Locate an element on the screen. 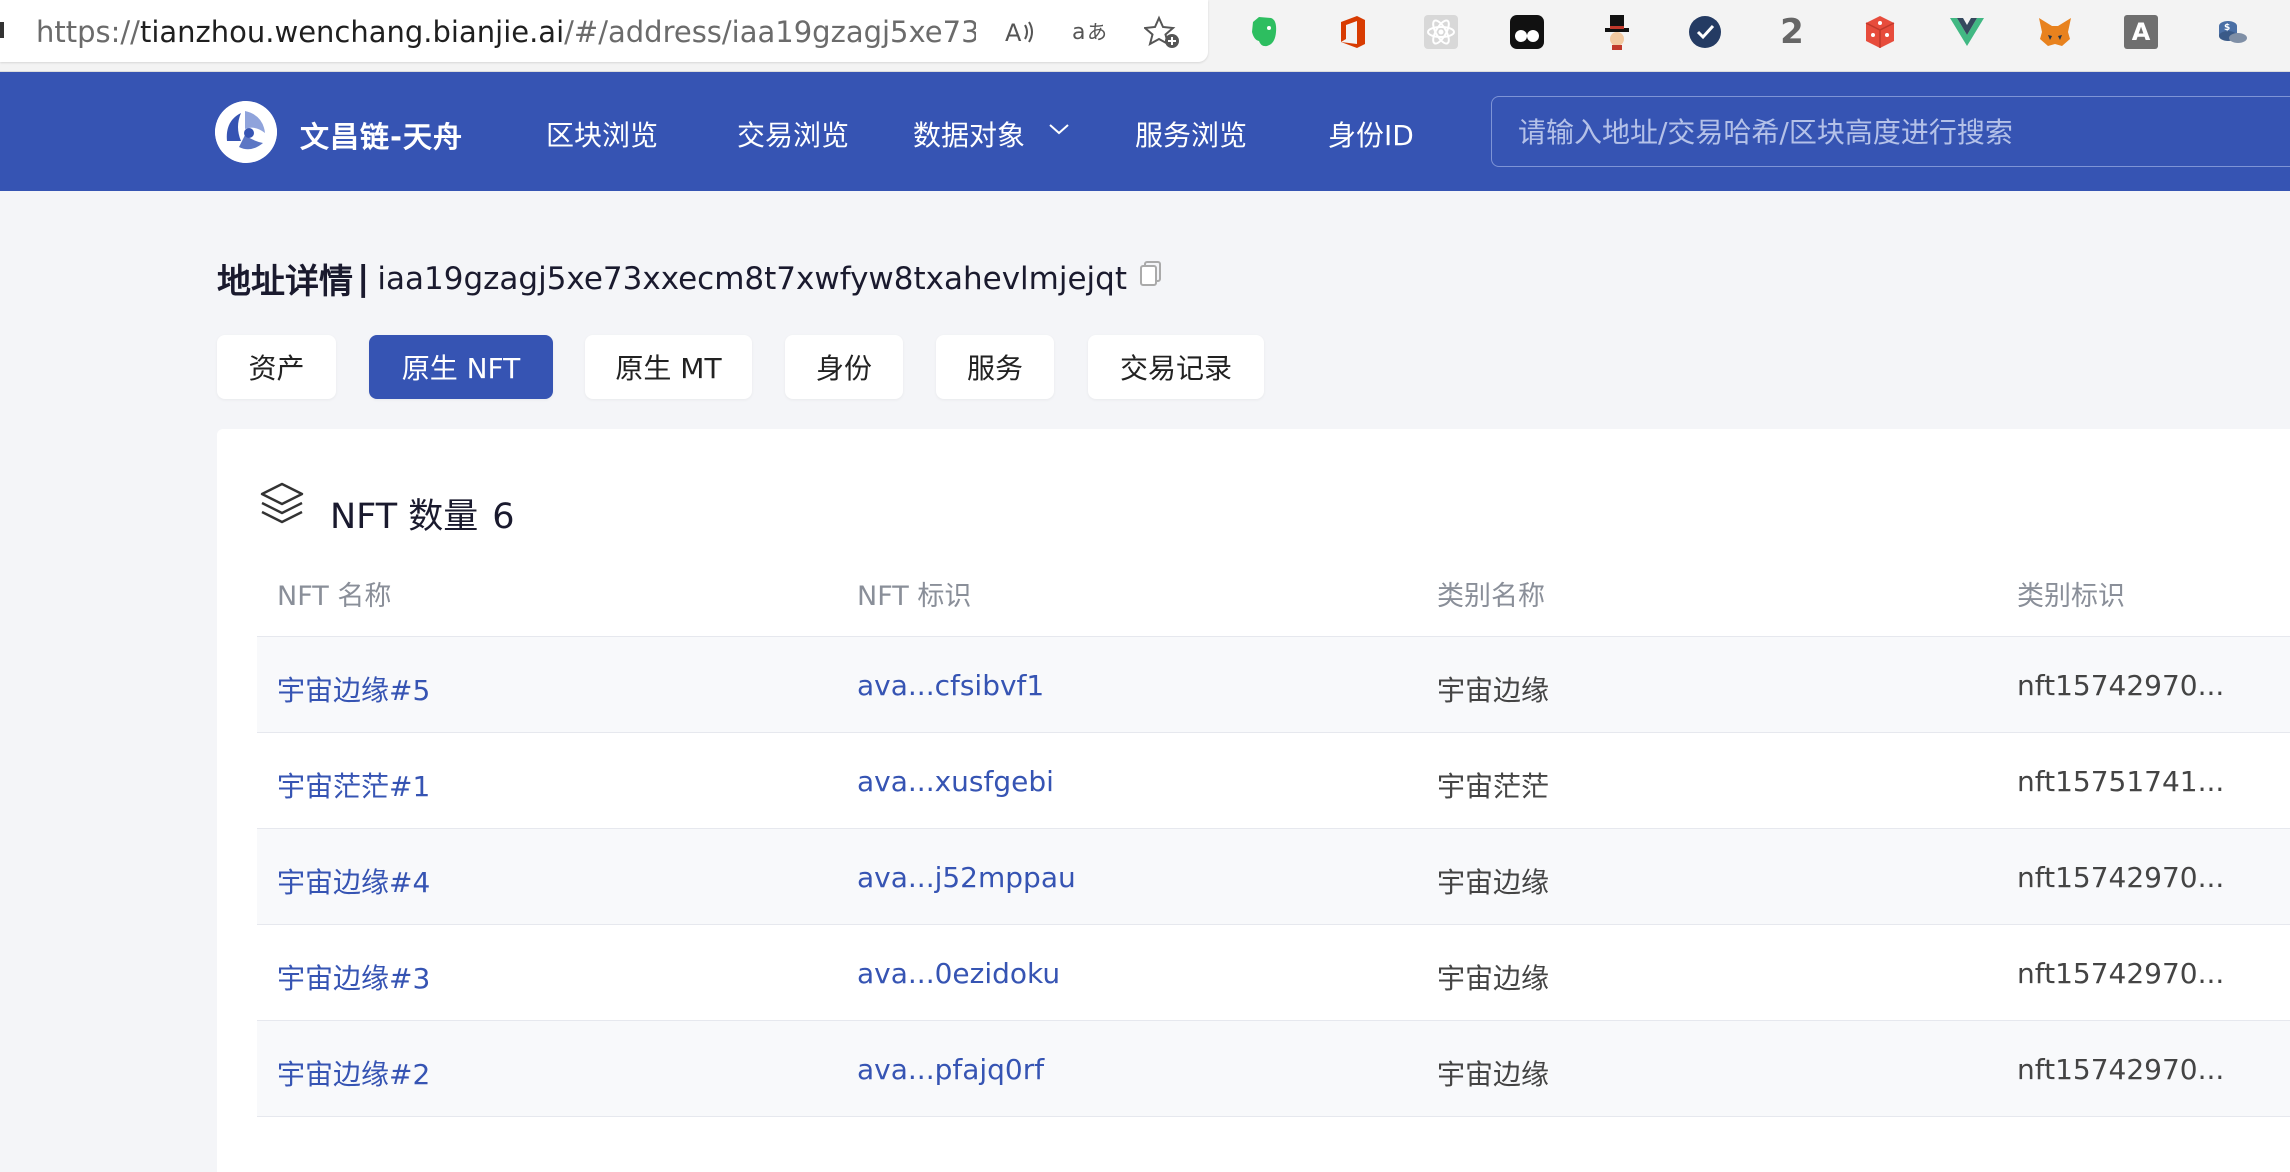 Image resolution: width=2290 pixels, height=1172 pixels. number-extension-icon: 2 is located at coordinates (1792, 32).